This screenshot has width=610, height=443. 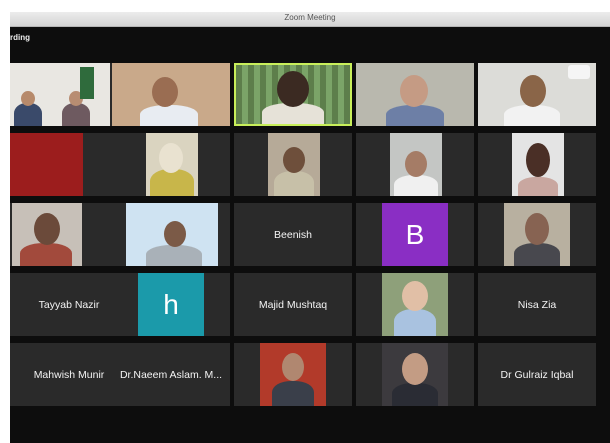 I want to click on avatar: B, so click(x=415, y=234).